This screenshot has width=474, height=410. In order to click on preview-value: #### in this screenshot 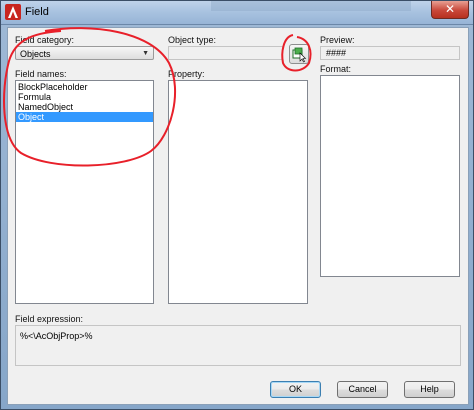, I will do `click(336, 53)`.